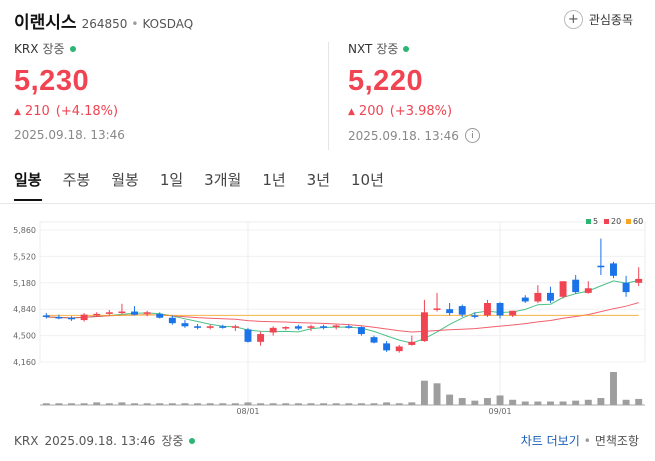 The height and width of the screenshot is (461, 655). Describe the element at coordinates (168, 24) in the screenshot. I see `market-name: KOSDAQ` at that location.